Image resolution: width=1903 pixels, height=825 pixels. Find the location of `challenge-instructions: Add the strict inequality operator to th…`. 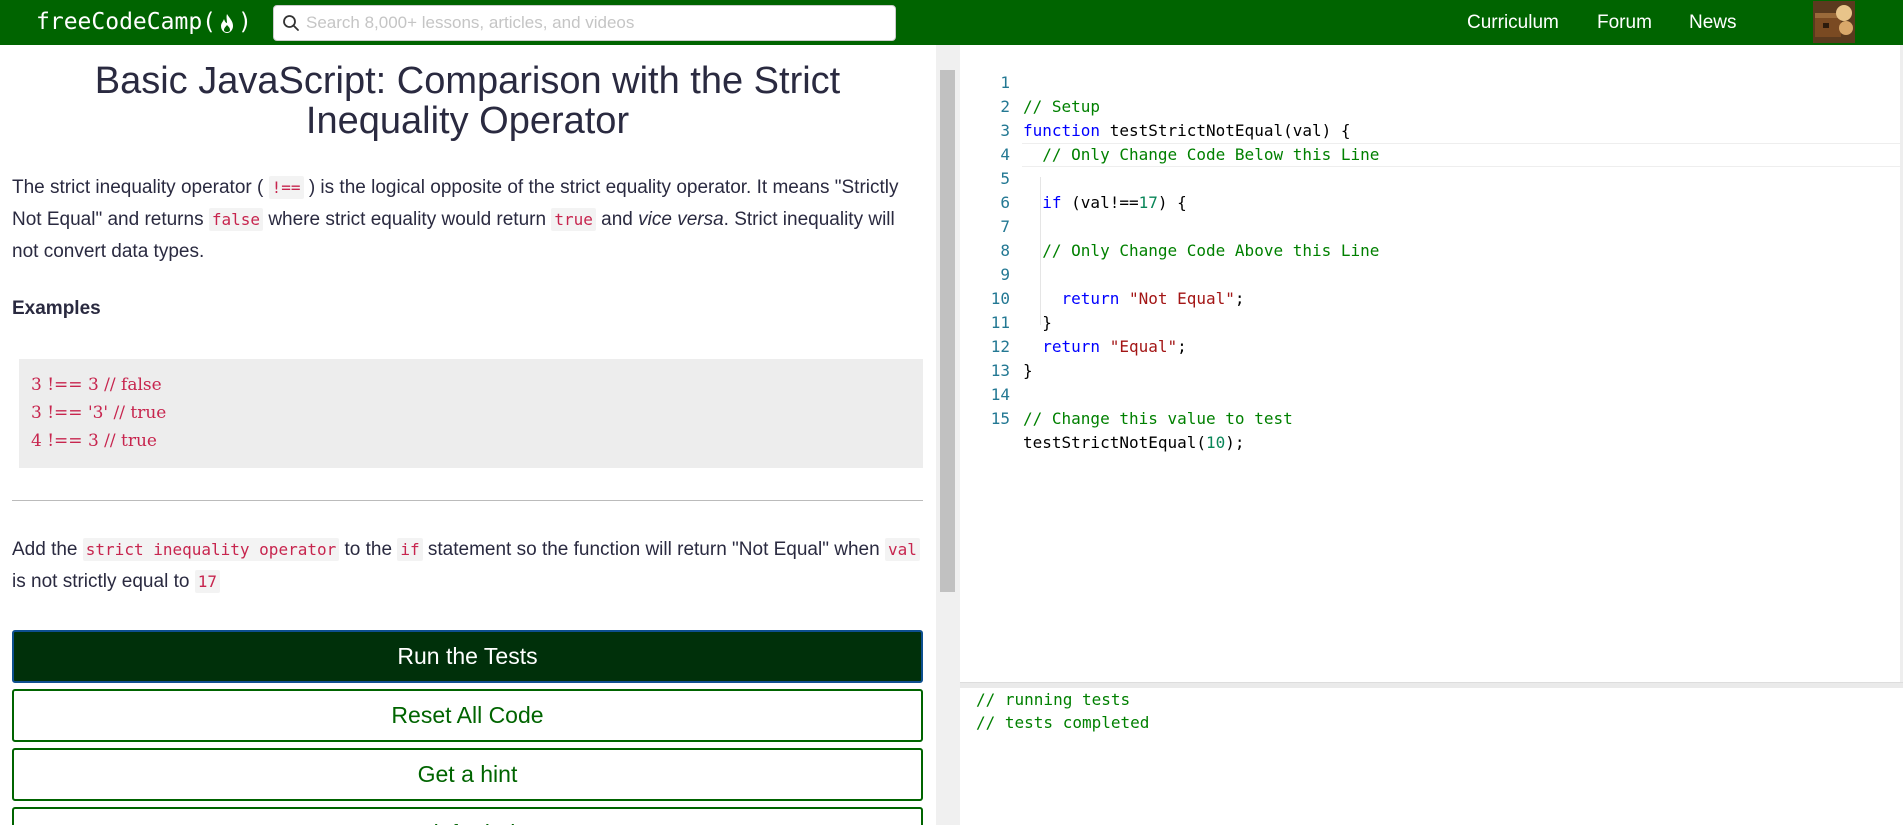

challenge-instructions: Add the strict inequality operator to th… is located at coordinates (467, 566).